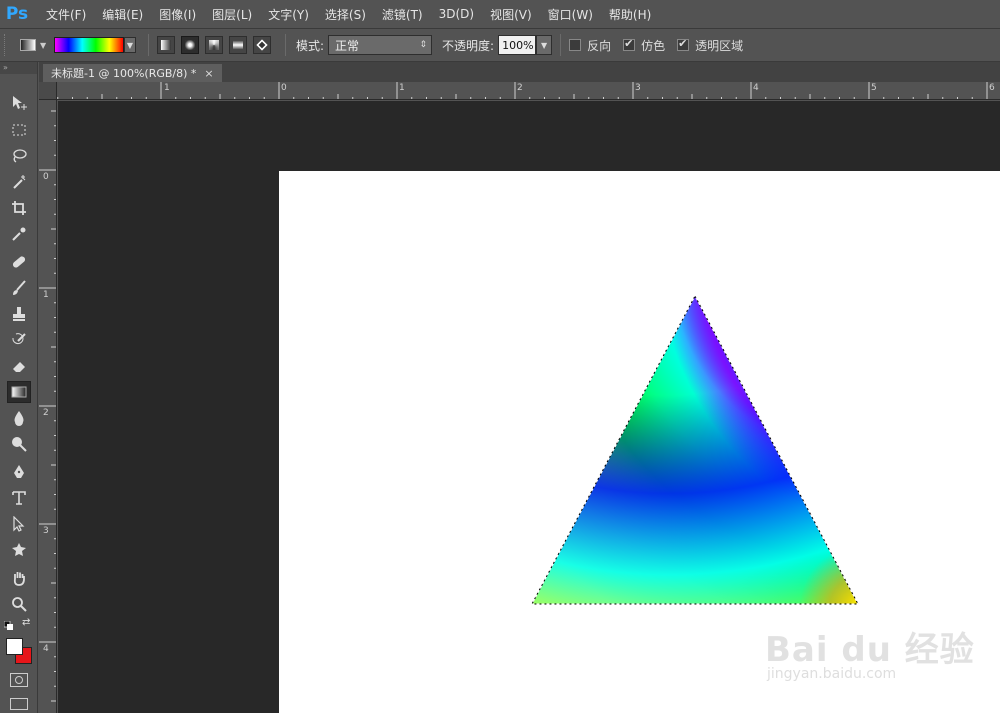 The width and height of the screenshot is (1000, 713). Describe the element at coordinates (874, 88) in the screenshot. I see `ruler-label: 5` at that location.